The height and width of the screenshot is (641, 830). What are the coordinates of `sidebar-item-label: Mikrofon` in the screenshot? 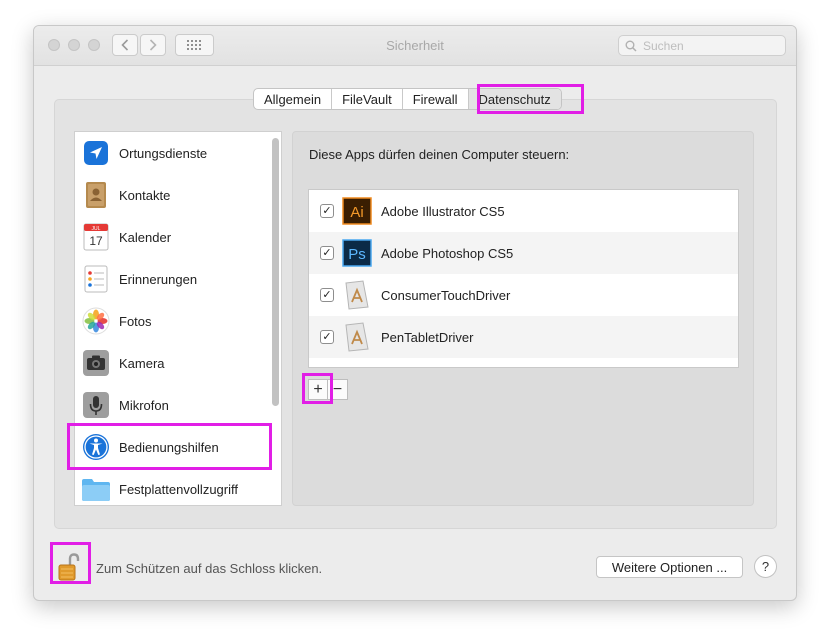 It's located at (144, 405).